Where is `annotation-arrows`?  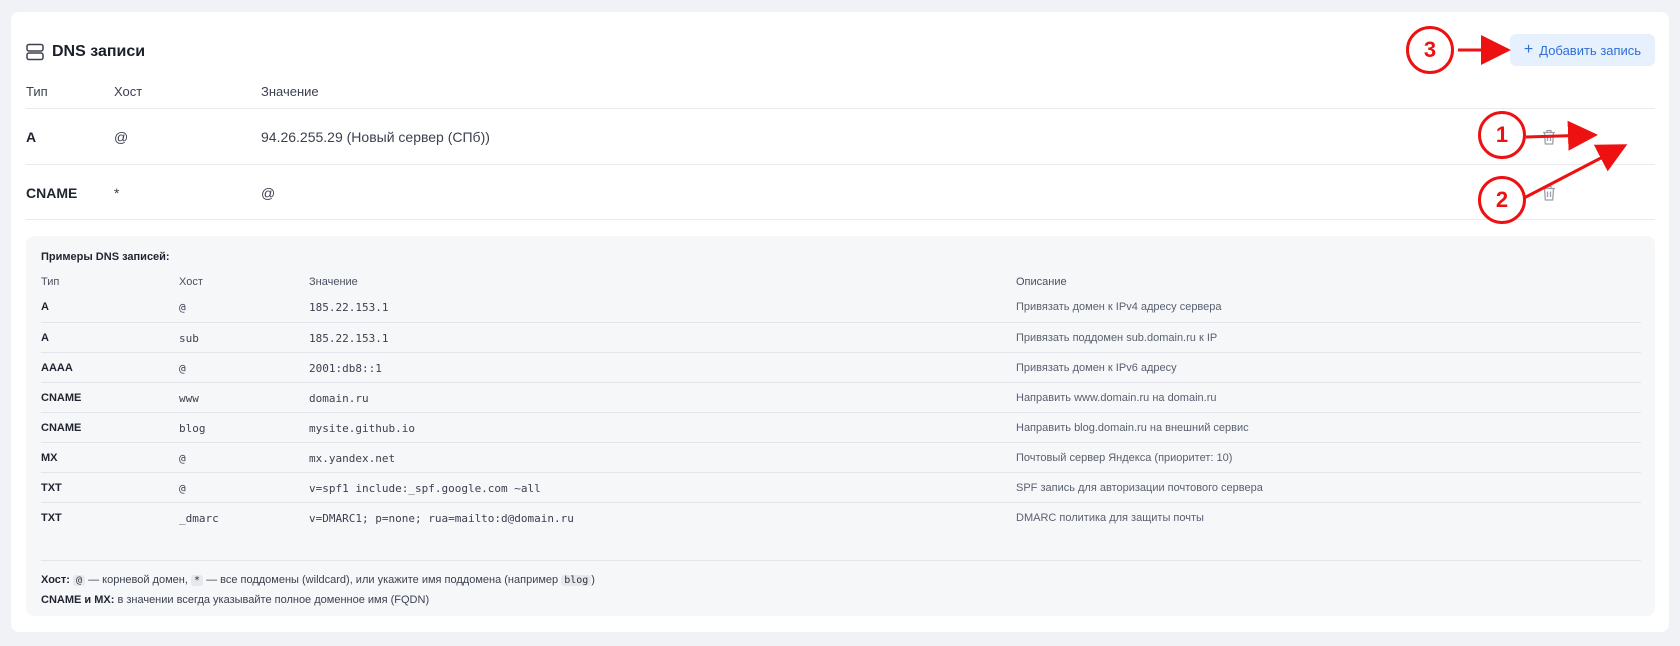 annotation-arrows is located at coordinates (1543, 117).